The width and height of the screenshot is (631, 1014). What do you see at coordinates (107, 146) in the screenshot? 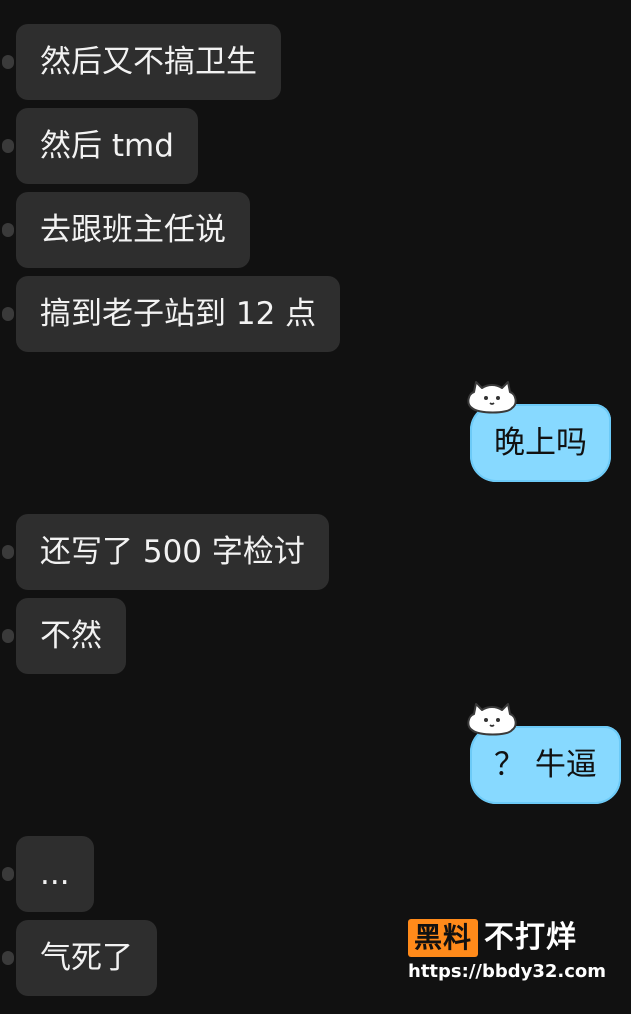
I see `message-text: 然后 tmd` at bounding box center [107, 146].